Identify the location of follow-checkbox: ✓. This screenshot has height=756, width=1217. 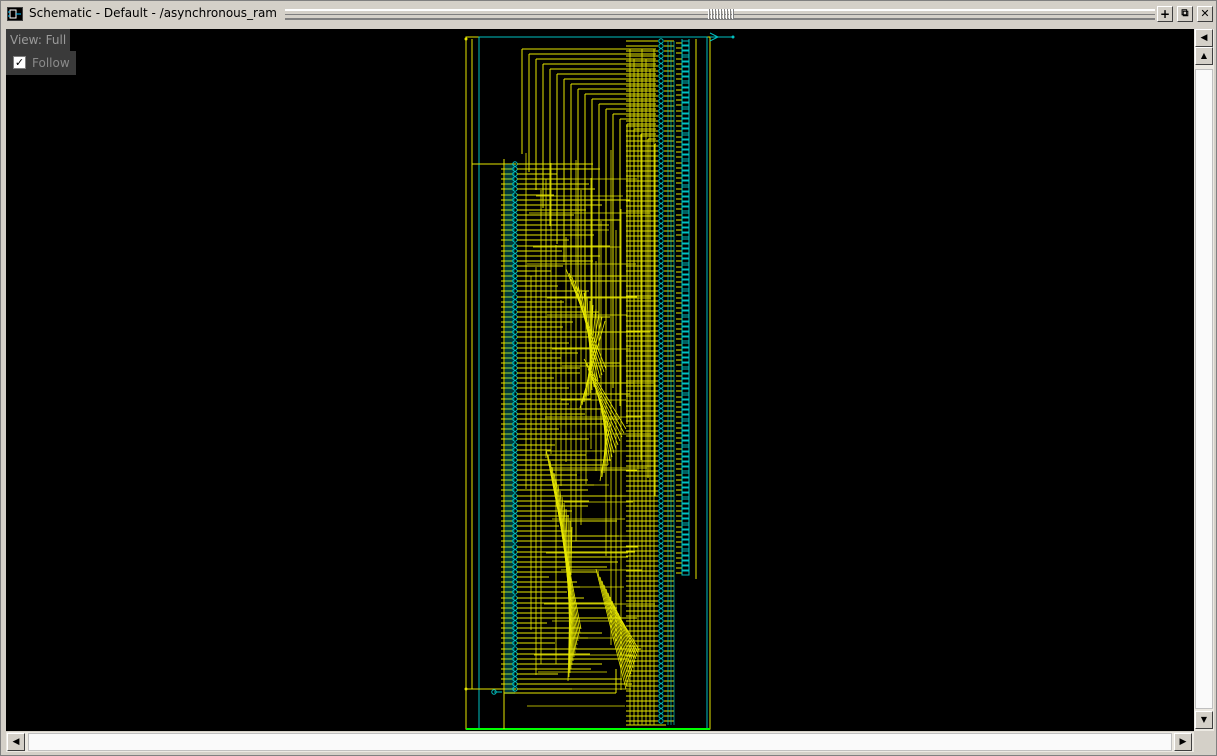
(19, 62).